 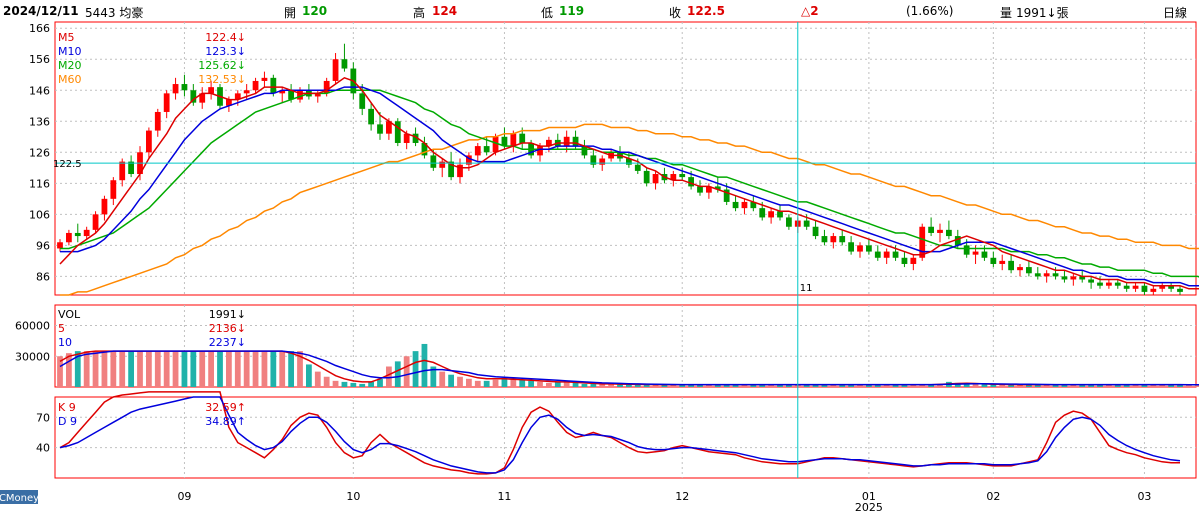 What do you see at coordinates (43, 417) in the screenshot?
I see `kd-tick-label: 70` at bounding box center [43, 417].